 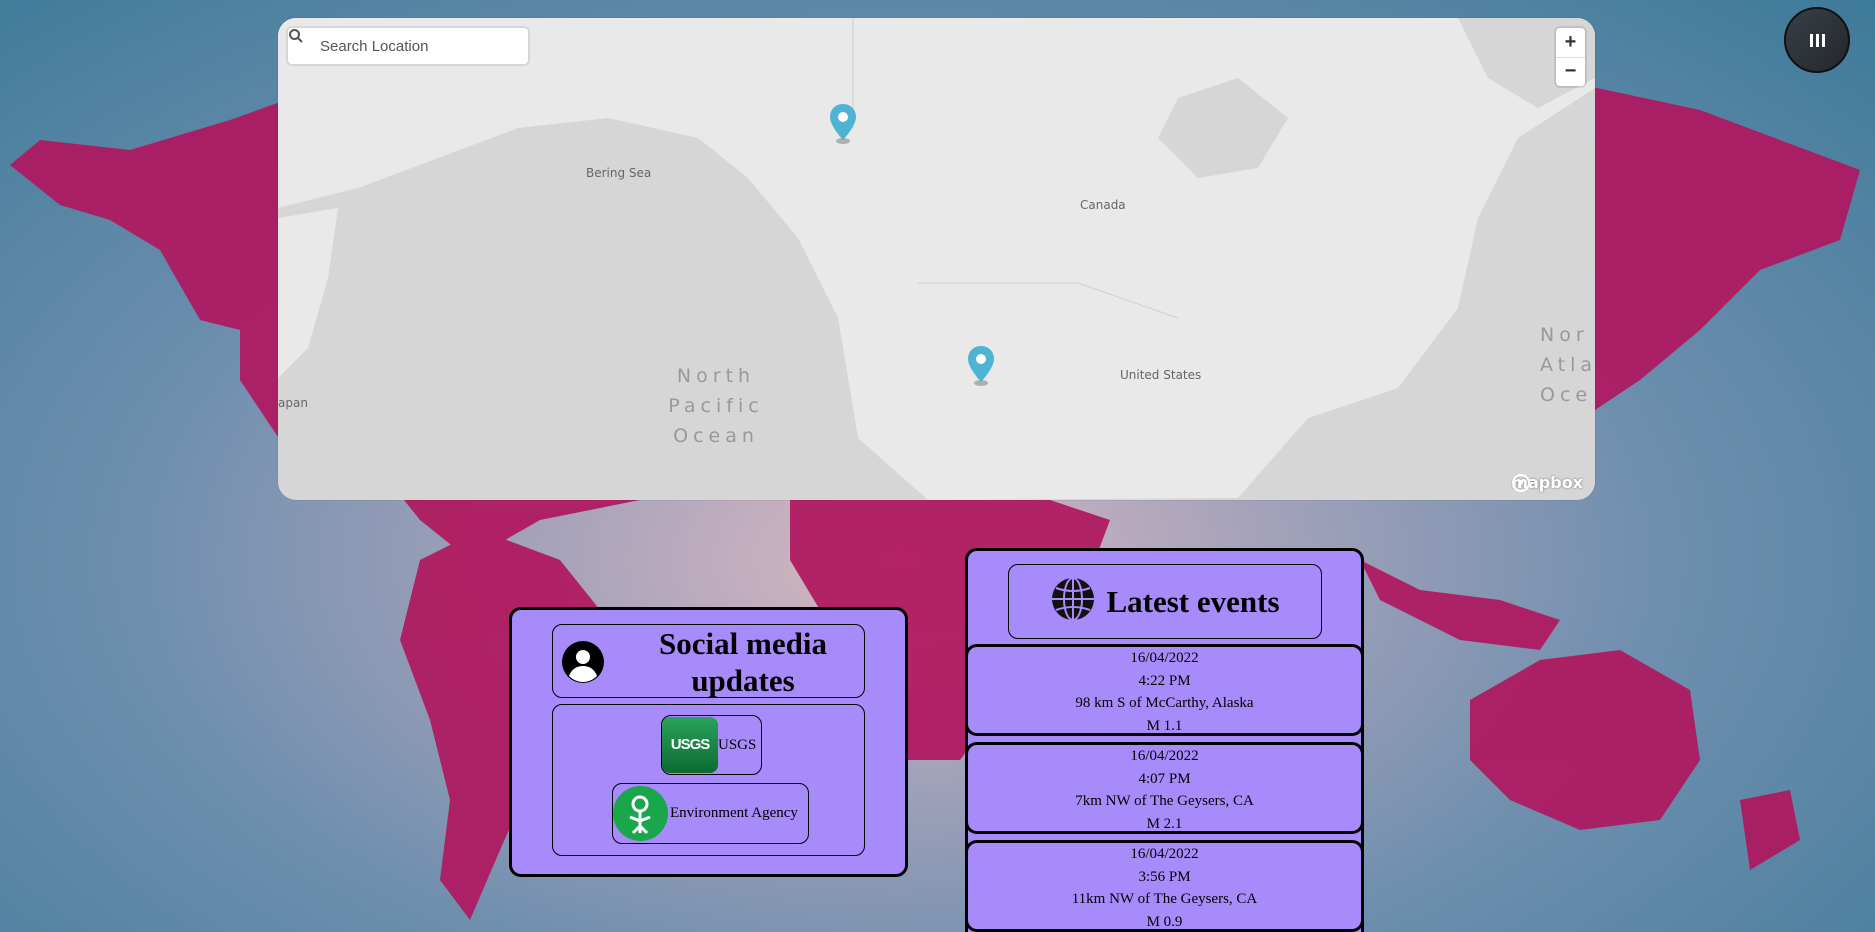 I want to click on zoom-out-button: −, so click(x=1570, y=71).